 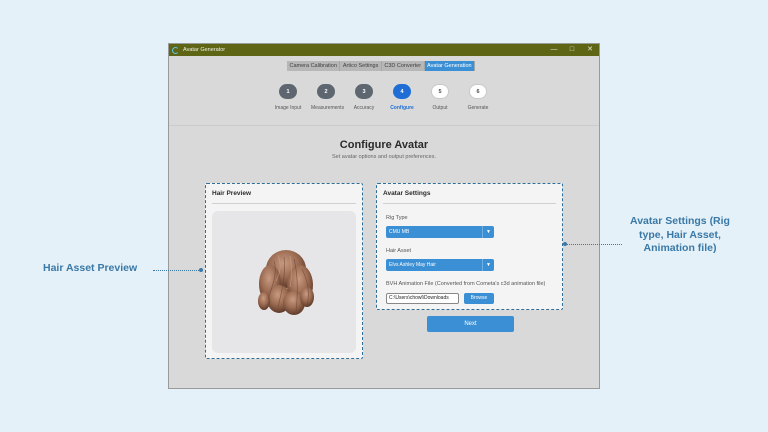 I want to click on window-controls: — □ ✕, so click(x=572, y=50).